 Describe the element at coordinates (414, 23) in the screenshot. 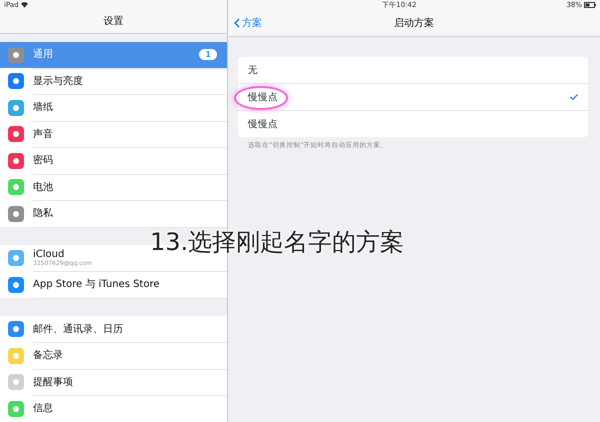

I see `page-title: 启动方案` at that location.